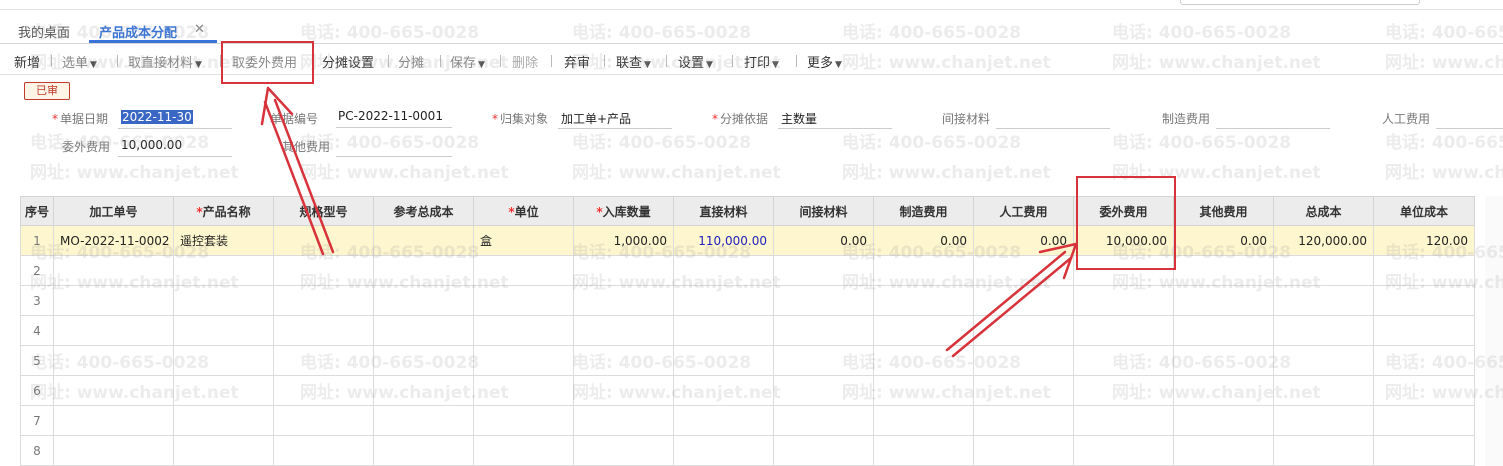  Describe the element at coordinates (1323, 211) in the screenshot. I see `column-header: 总成本` at that location.